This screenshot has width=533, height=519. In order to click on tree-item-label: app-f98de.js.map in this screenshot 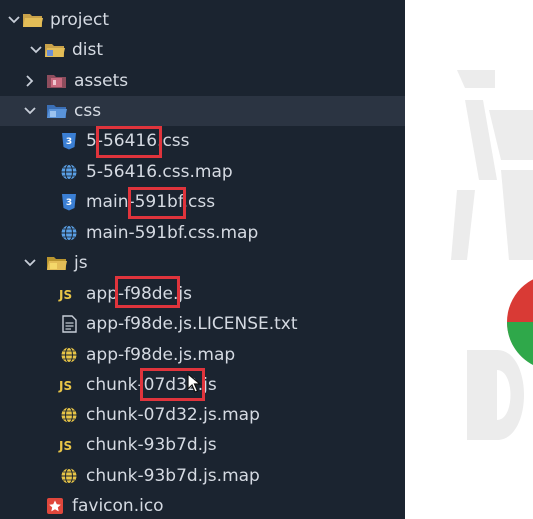, I will do `click(161, 355)`.